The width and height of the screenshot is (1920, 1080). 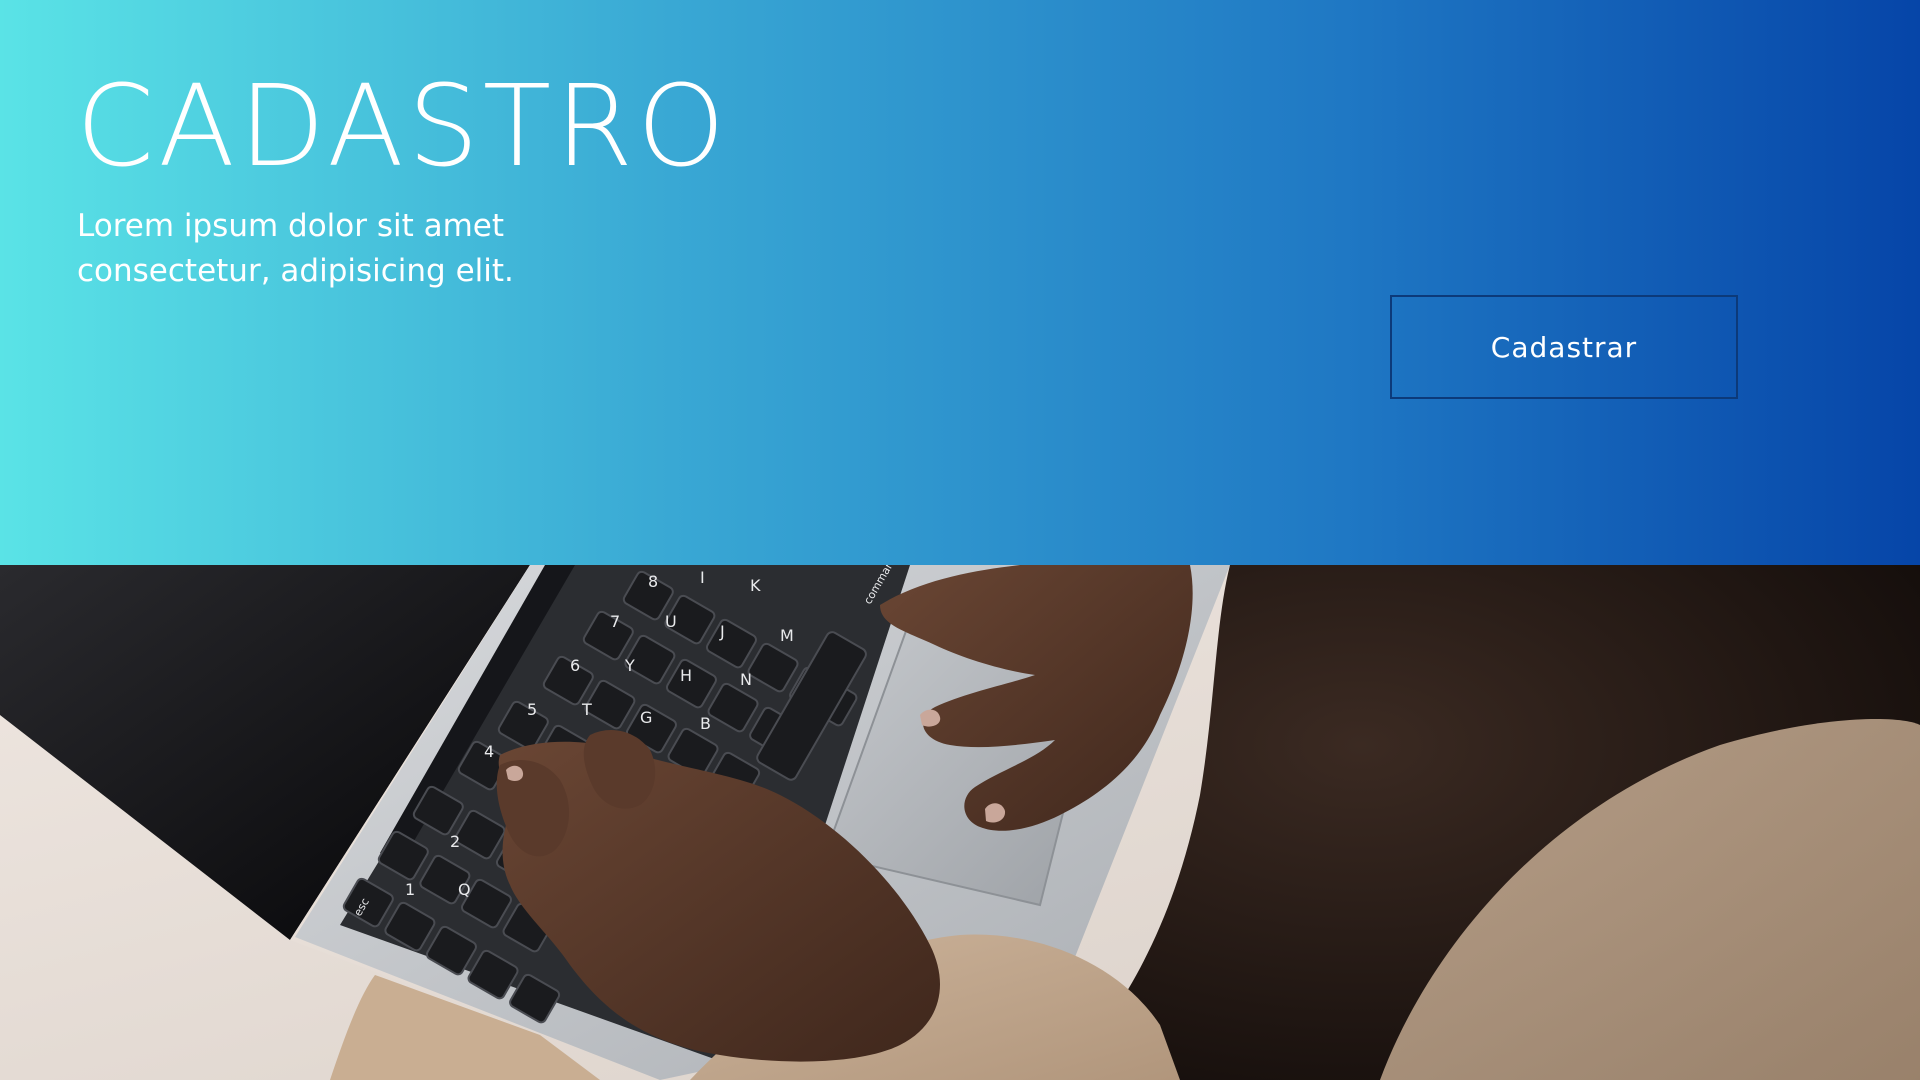 What do you see at coordinates (1564, 347) in the screenshot?
I see `register-button: Cadastrar` at bounding box center [1564, 347].